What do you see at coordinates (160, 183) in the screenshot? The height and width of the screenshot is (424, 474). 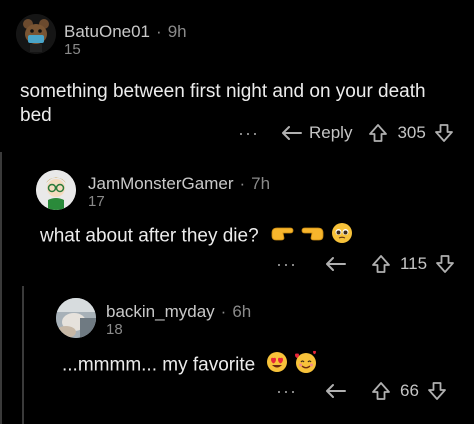 I see `username-text: JamMonsterGamer` at bounding box center [160, 183].